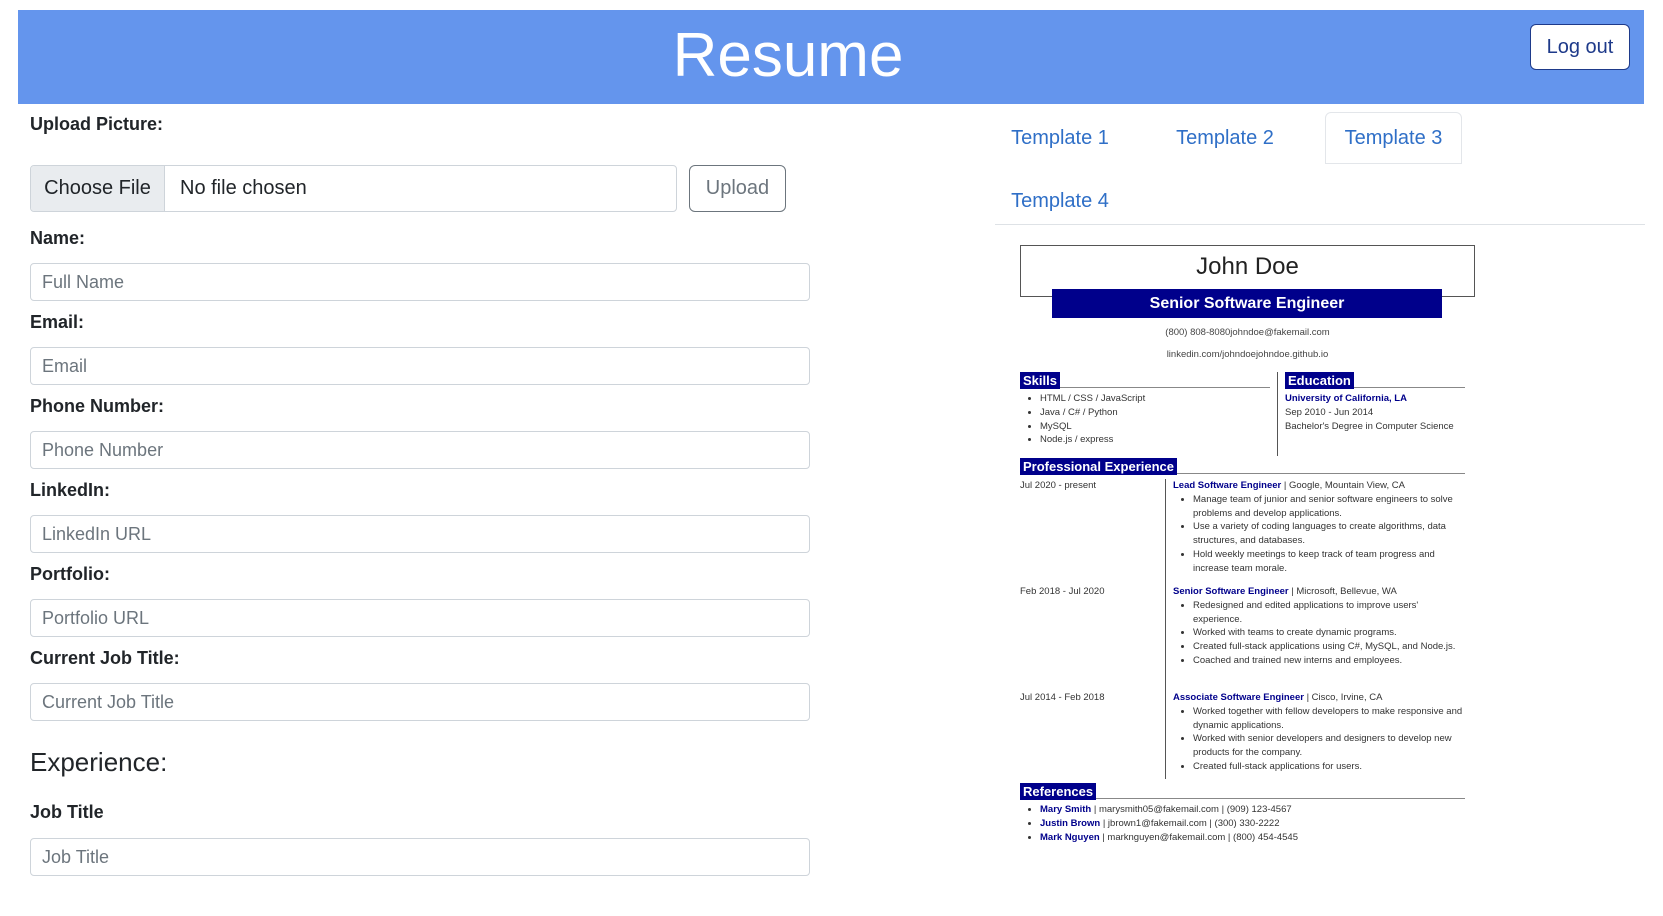 Image resolution: width=1663 pixels, height=916 pixels. I want to click on job-dates: Feb 2018 - Jul 2020, so click(1062, 591).